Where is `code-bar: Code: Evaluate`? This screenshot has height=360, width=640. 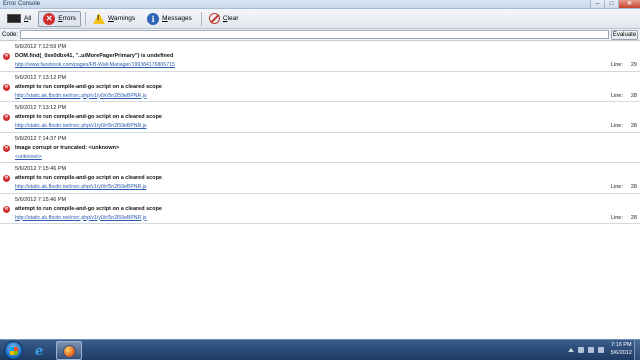 code-bar: Code: Evaluate is located at coordinates (320, 35).